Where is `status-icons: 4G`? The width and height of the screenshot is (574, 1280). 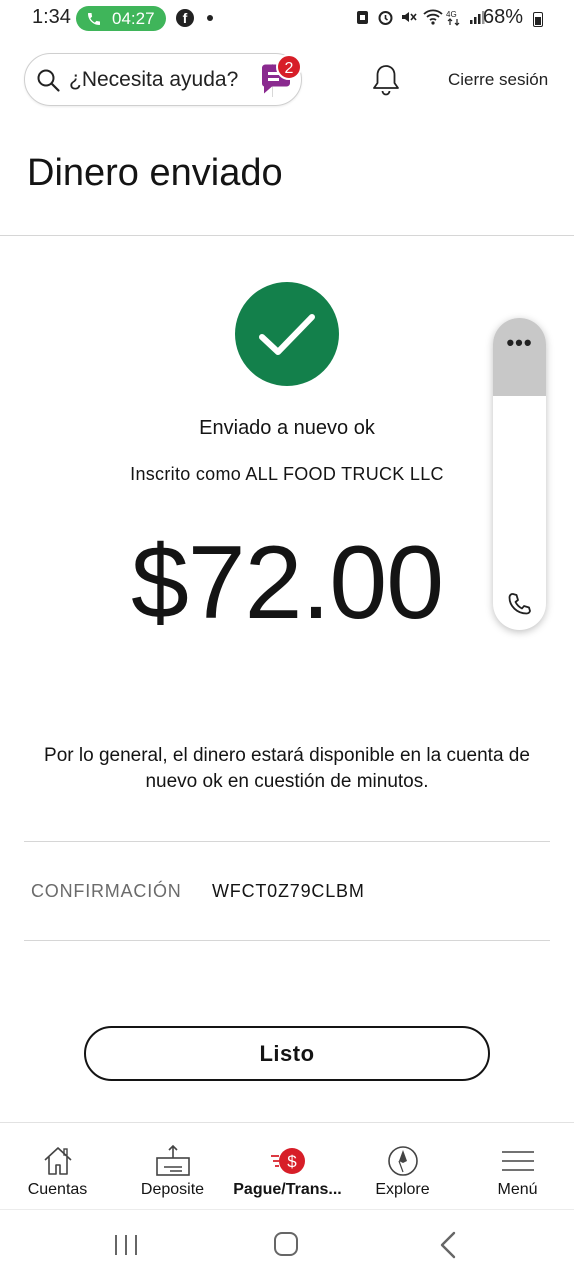 status-icons: 4G is located at coordinates (420, 17).